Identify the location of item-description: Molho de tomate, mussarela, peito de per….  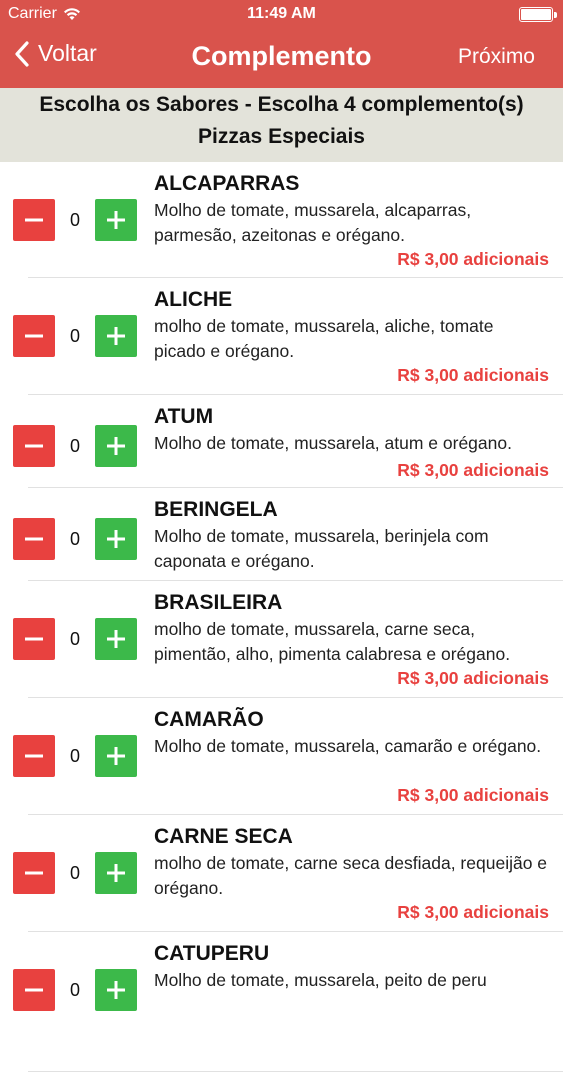
(320, 980).